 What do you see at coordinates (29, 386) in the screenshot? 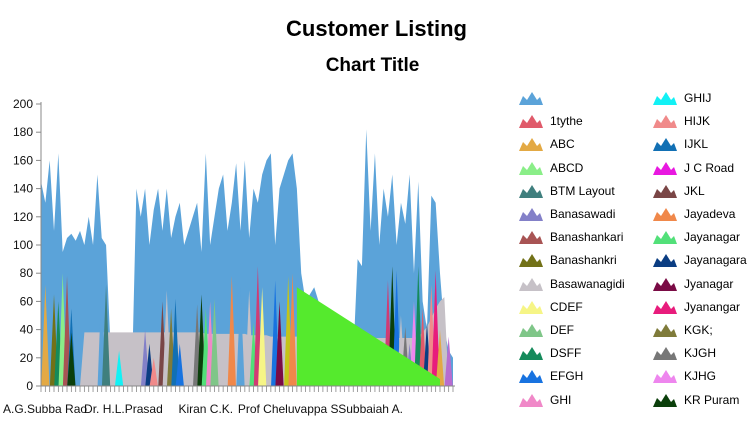
I see `y-tick-label: 0` at bounding box center [29, 386].